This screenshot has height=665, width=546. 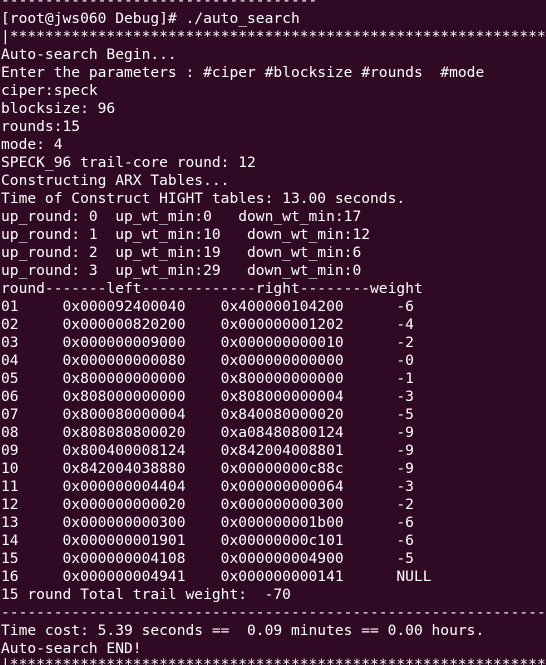 What do you see at coordinates (58, 108) in the screenshot?
I see `terminal-line: blocksize: 96` at bounding box center [58, 108].